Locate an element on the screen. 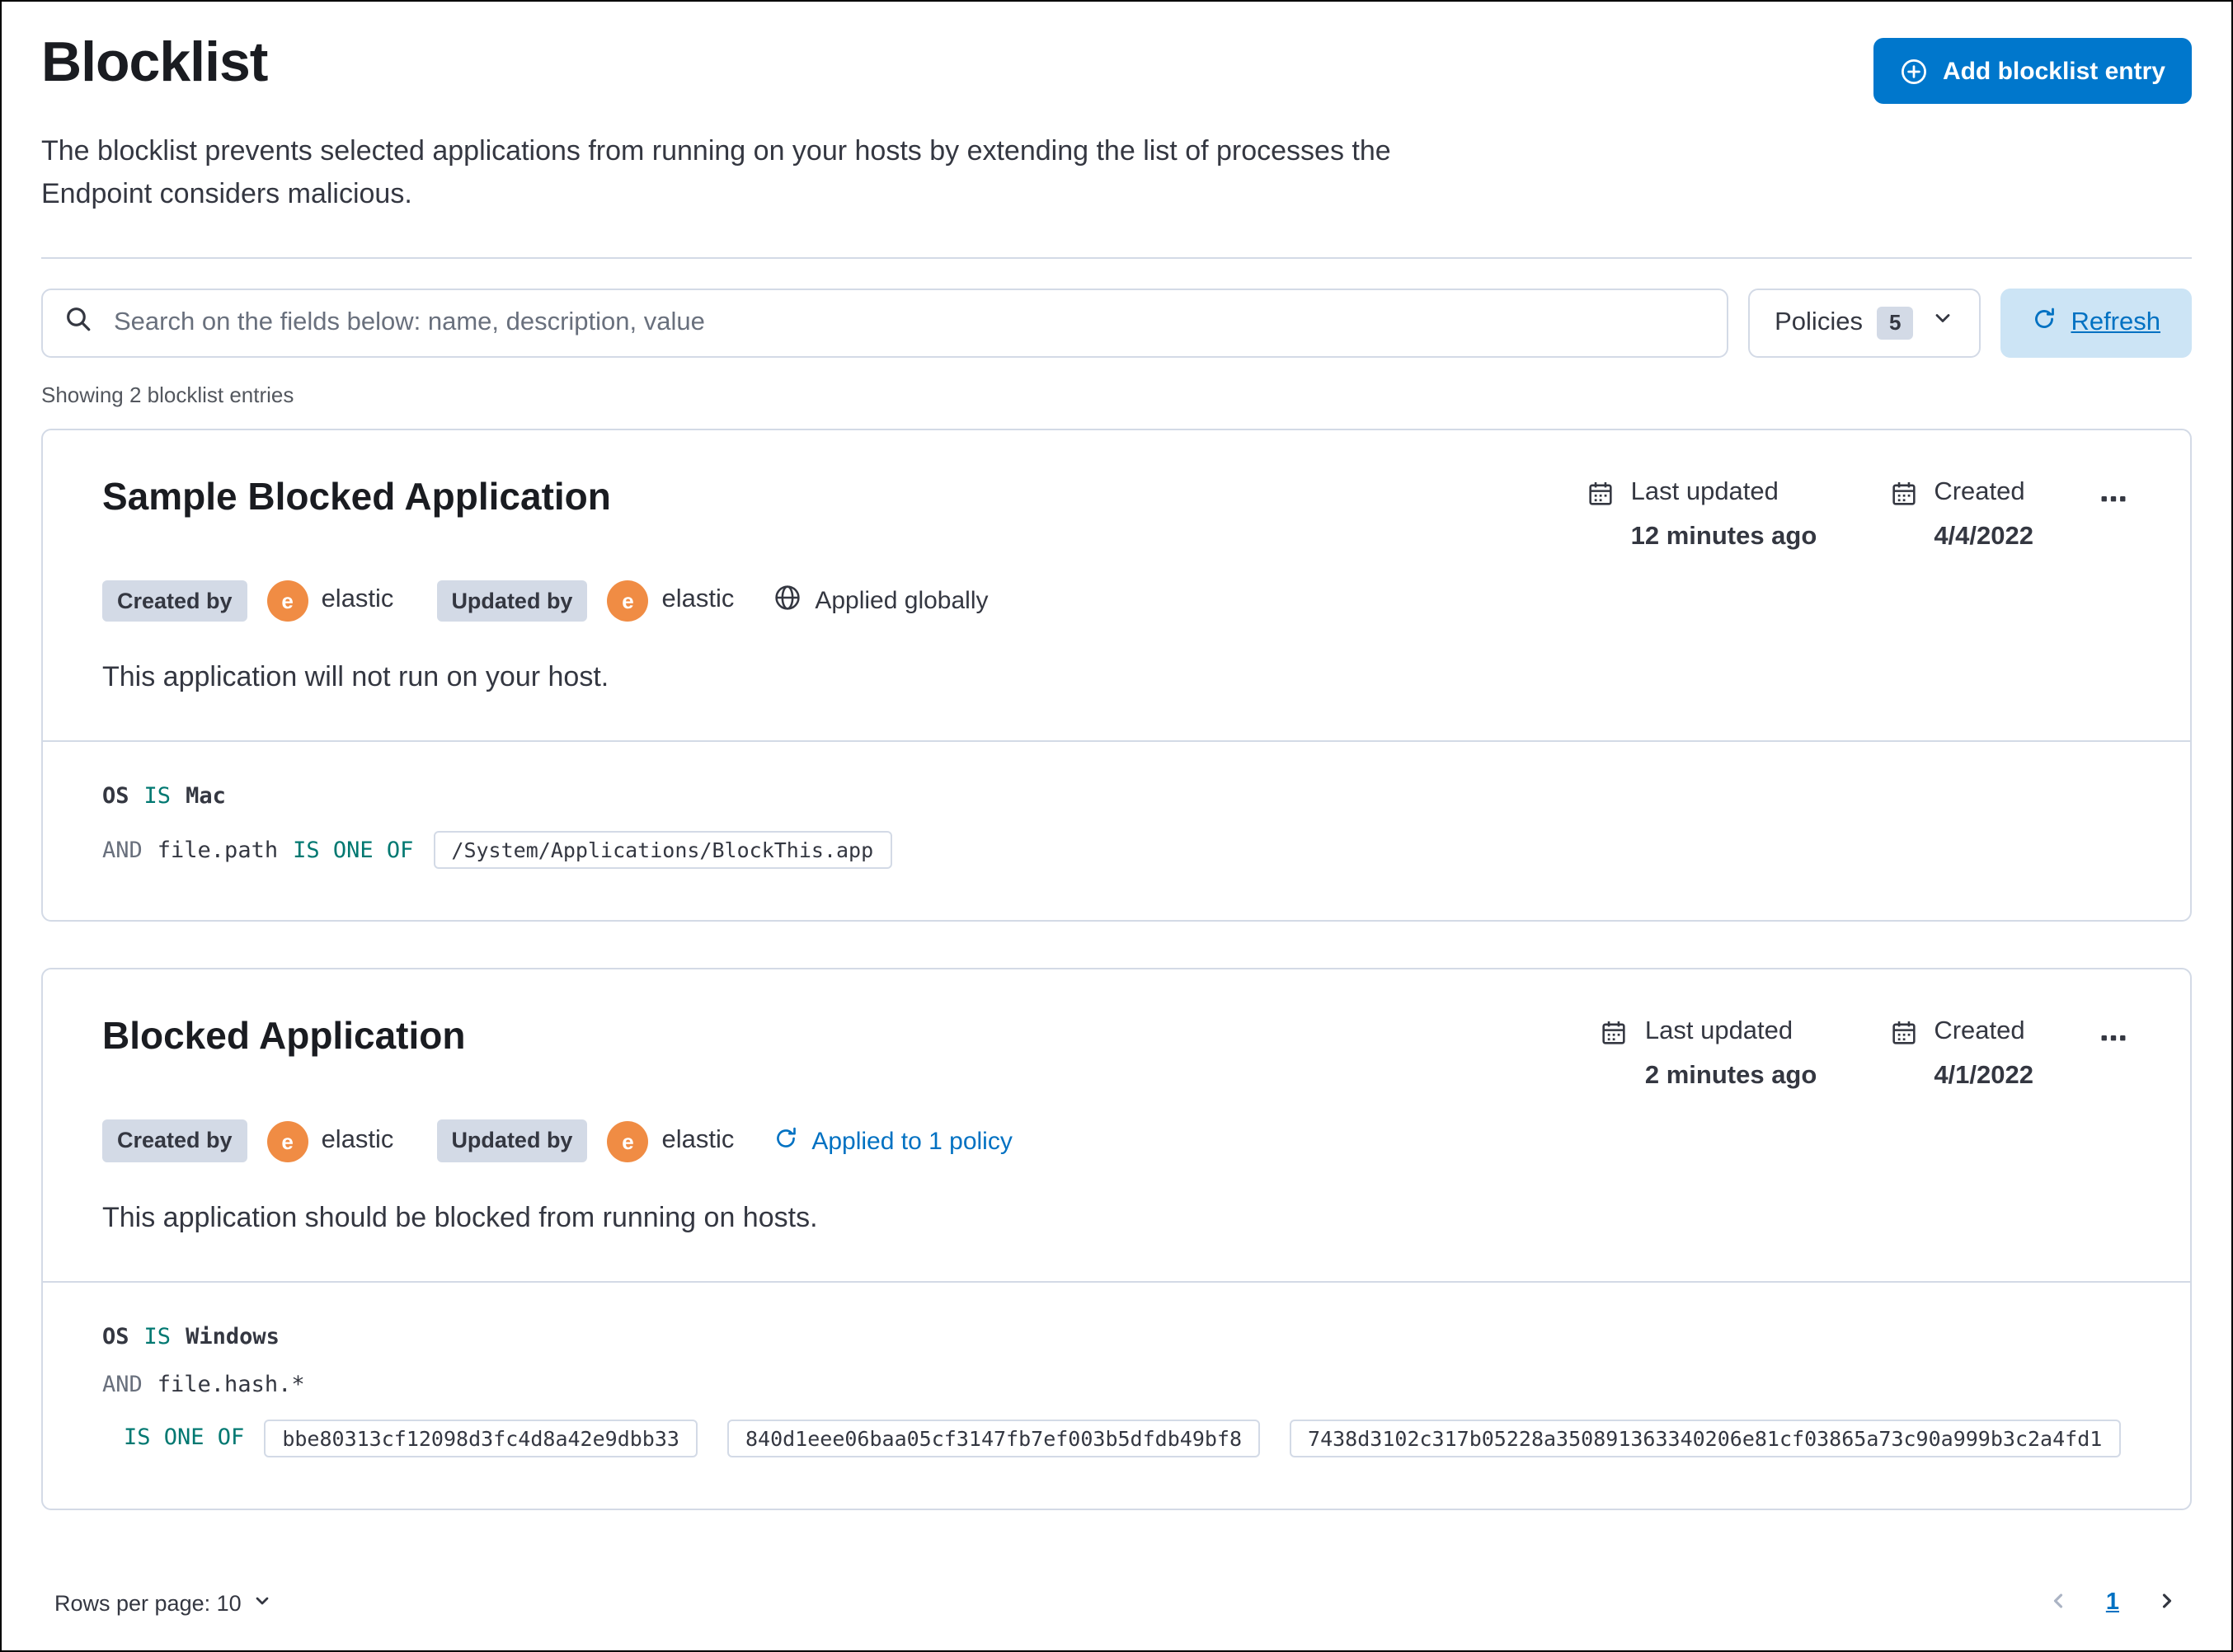 The width and height of the screenshot is (2233, 1652). next-page-button is located at coordinates (2167, 1604).